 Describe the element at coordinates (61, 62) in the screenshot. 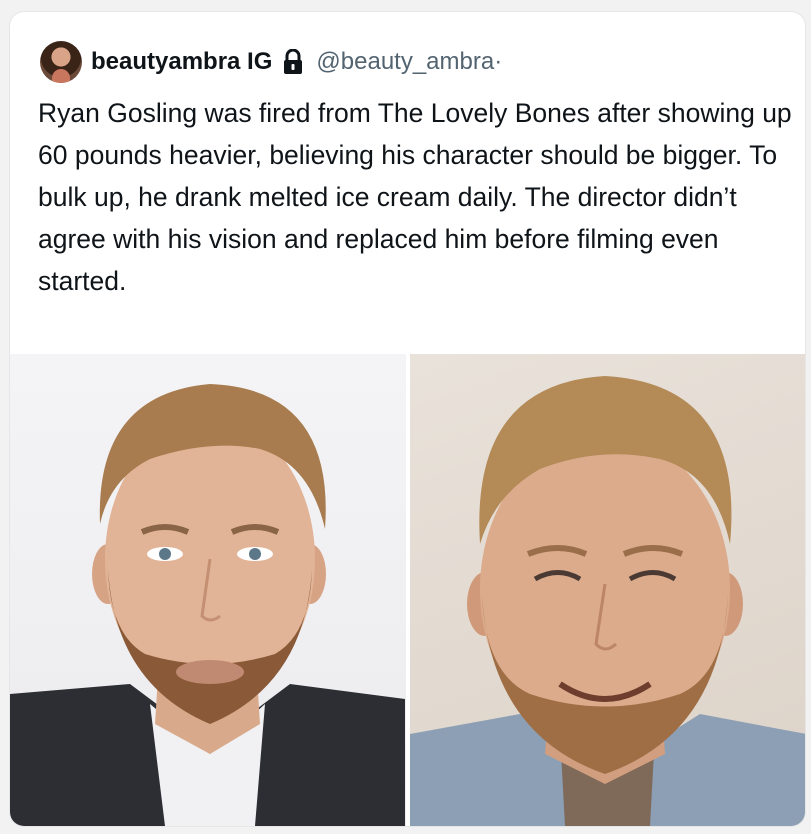

I see `profile-avatar` at that location.